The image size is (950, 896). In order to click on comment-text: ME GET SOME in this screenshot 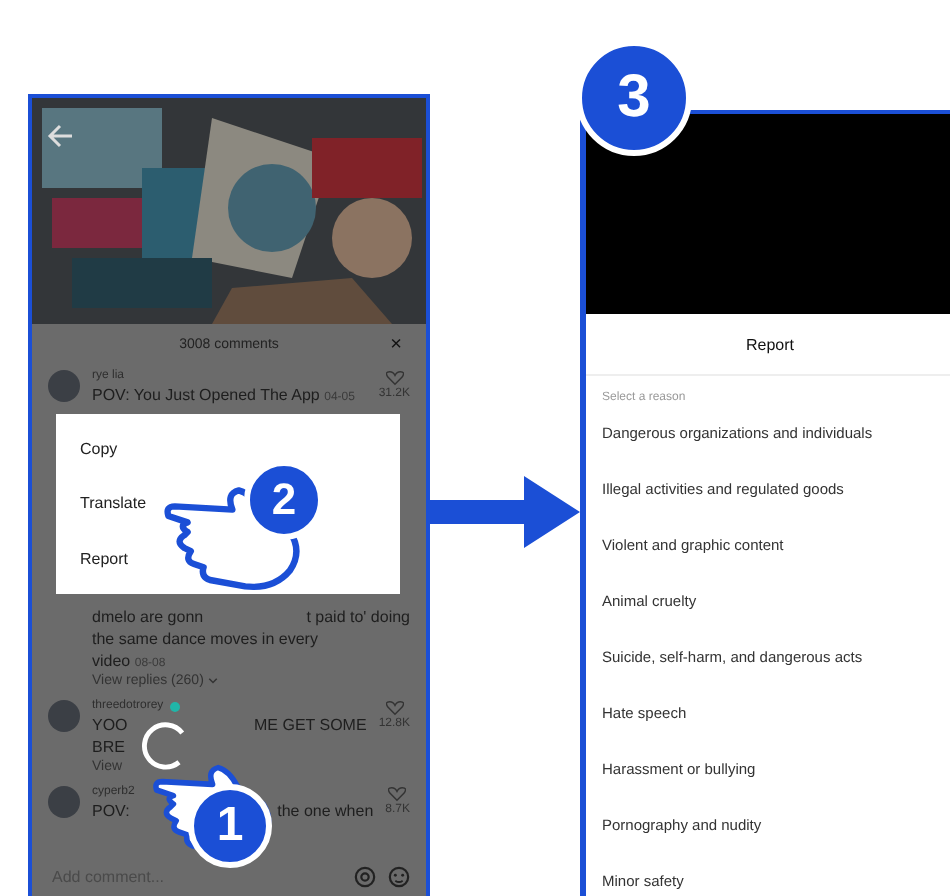, I will do `click(310, 725)`.